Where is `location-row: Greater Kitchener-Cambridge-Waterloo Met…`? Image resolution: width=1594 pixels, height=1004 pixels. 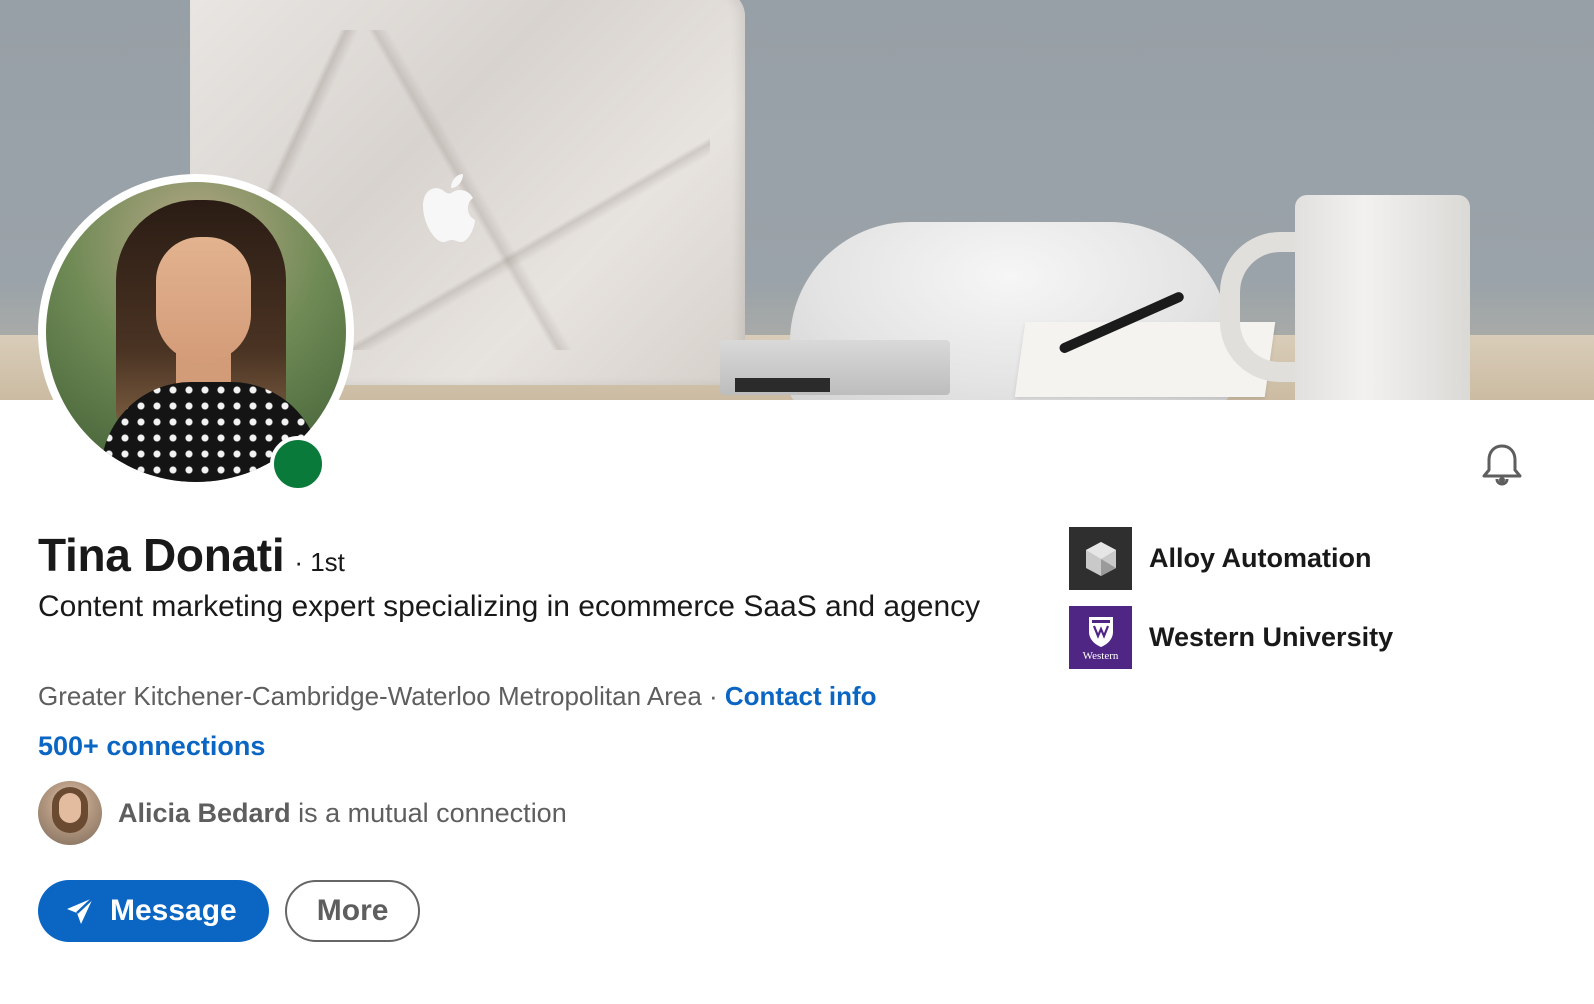
location-row: Greater Kitchener-Cambridge-Waterloo Met… is located at coordinates (457, 696).